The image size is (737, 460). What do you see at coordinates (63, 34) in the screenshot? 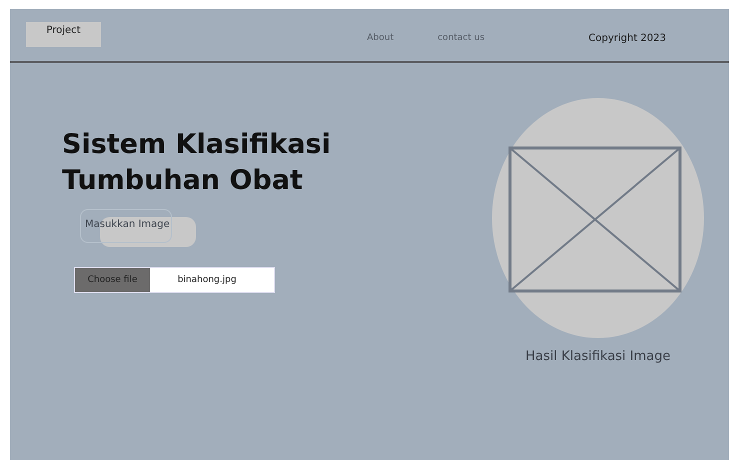
I see `project-button: Project` at bounding box center [63, 34].